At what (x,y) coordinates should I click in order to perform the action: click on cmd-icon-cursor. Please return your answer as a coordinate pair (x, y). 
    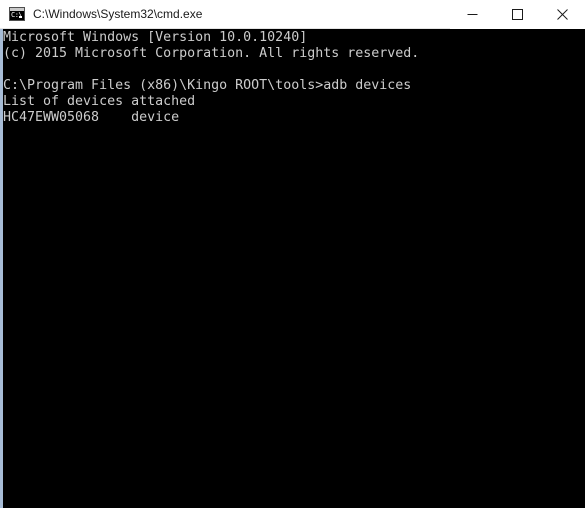
    Looking at the image, I should click on (20, 17).